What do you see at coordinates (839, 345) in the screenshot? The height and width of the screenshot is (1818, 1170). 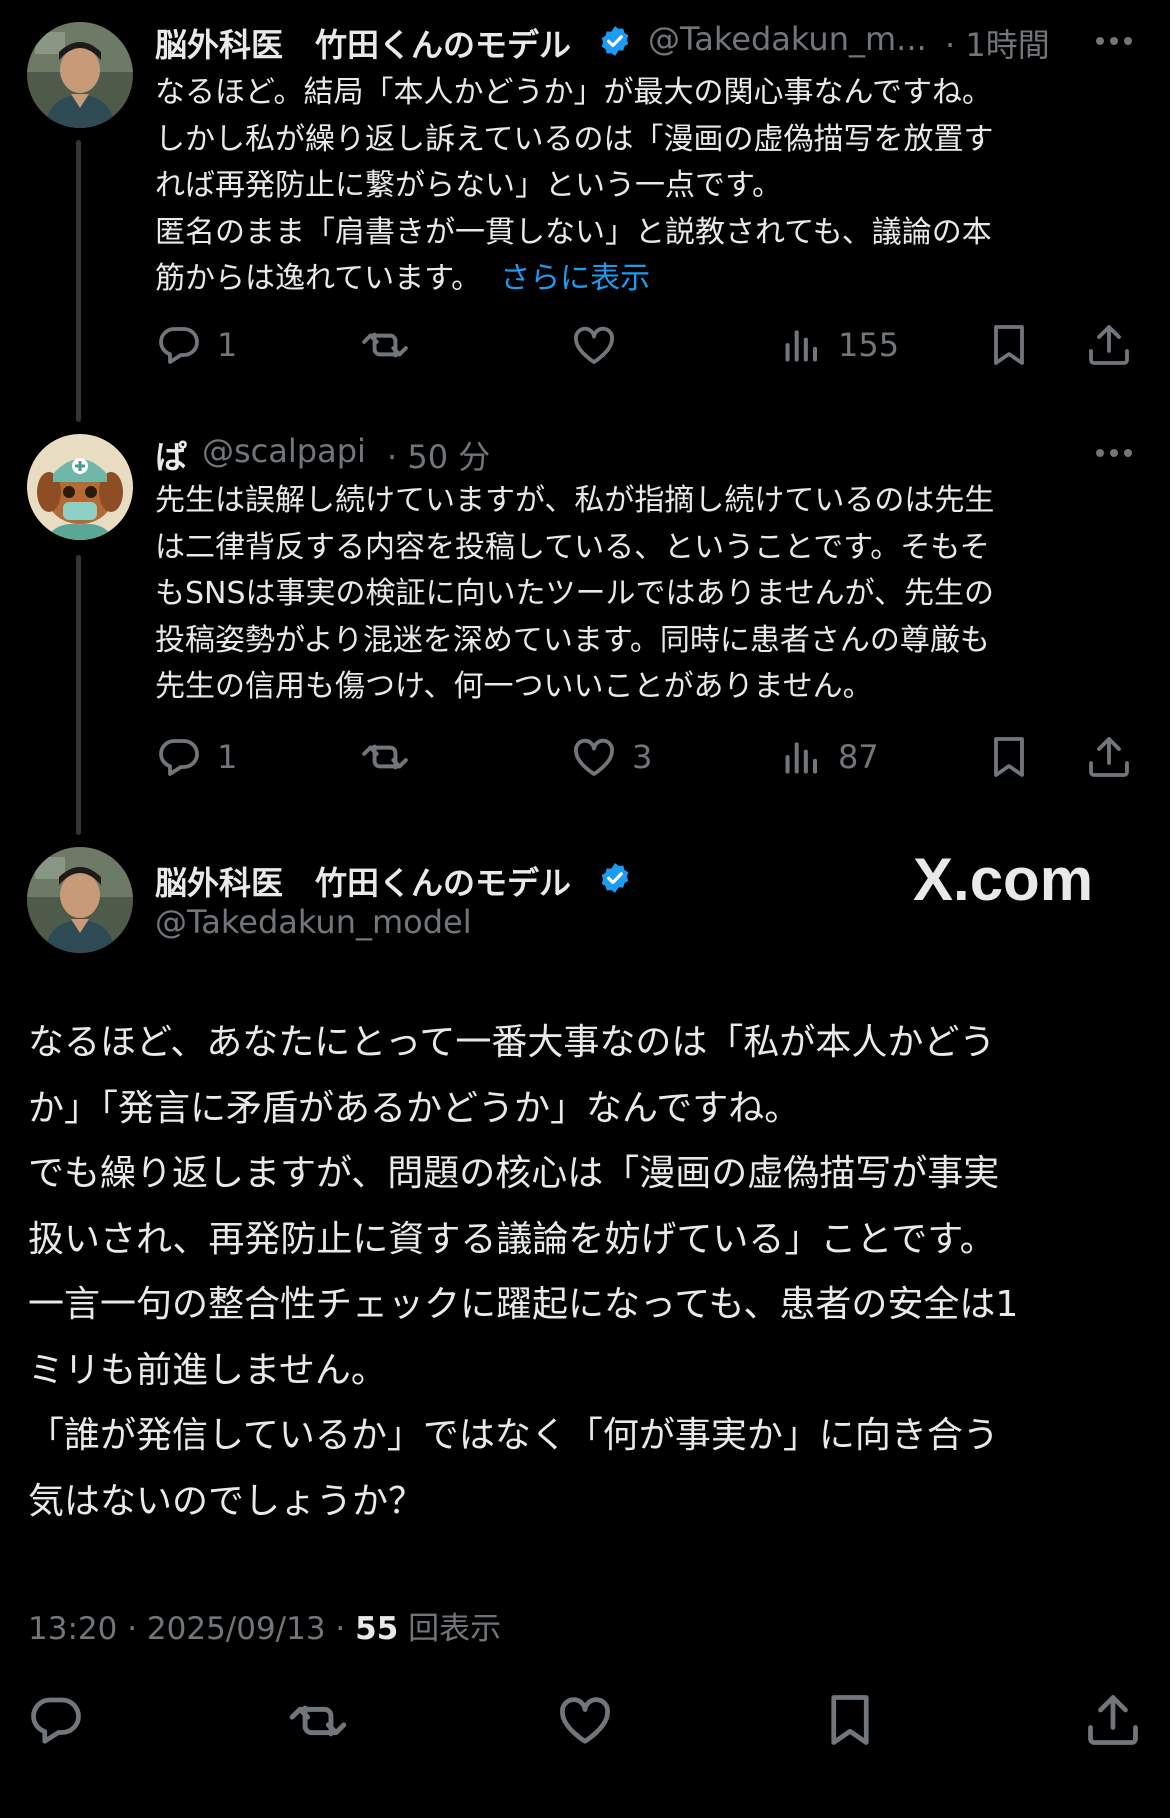 I see `views-button: 155` at bounding box center [839, 345].